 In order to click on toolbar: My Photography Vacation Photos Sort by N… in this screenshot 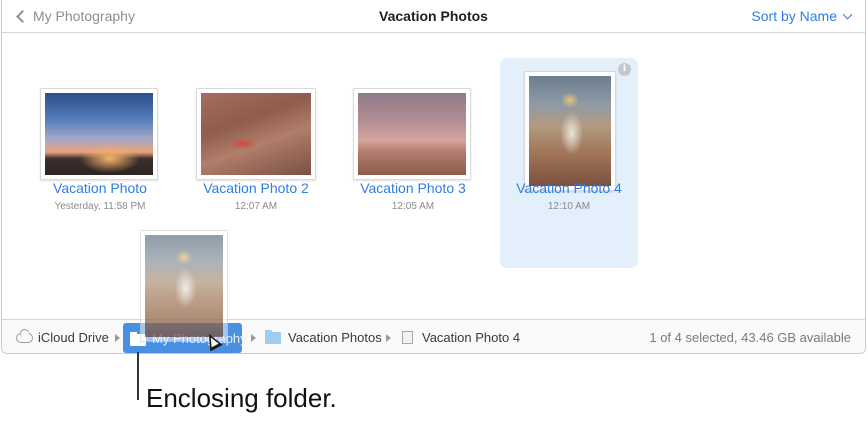, I will do `click(433, 16)`.